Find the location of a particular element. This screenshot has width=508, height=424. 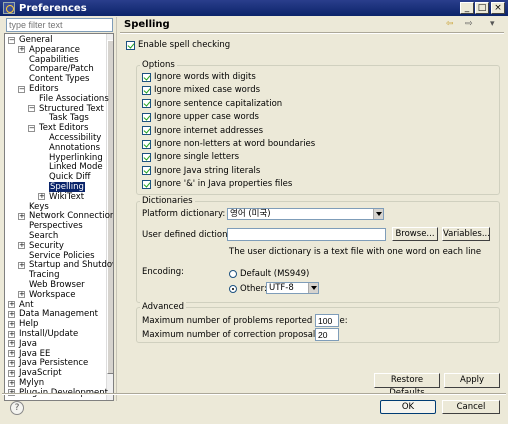

maximize-button: □ is located at coordinates (482, 8).